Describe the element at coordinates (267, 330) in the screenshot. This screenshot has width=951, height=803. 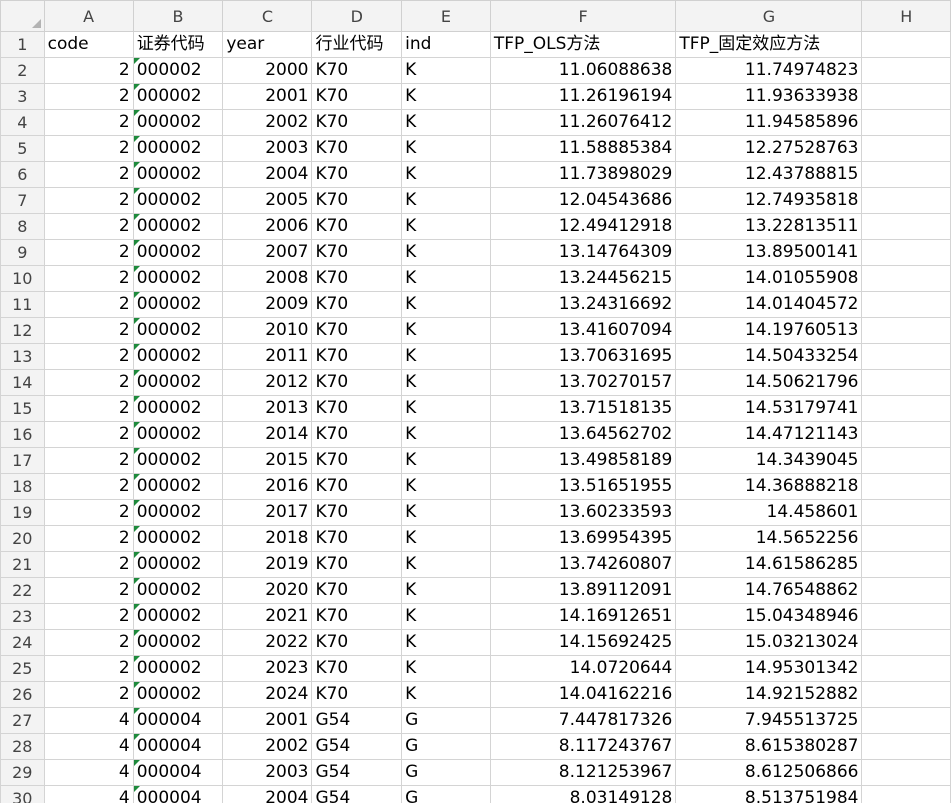
I see `cell-year: 2010` at that location.